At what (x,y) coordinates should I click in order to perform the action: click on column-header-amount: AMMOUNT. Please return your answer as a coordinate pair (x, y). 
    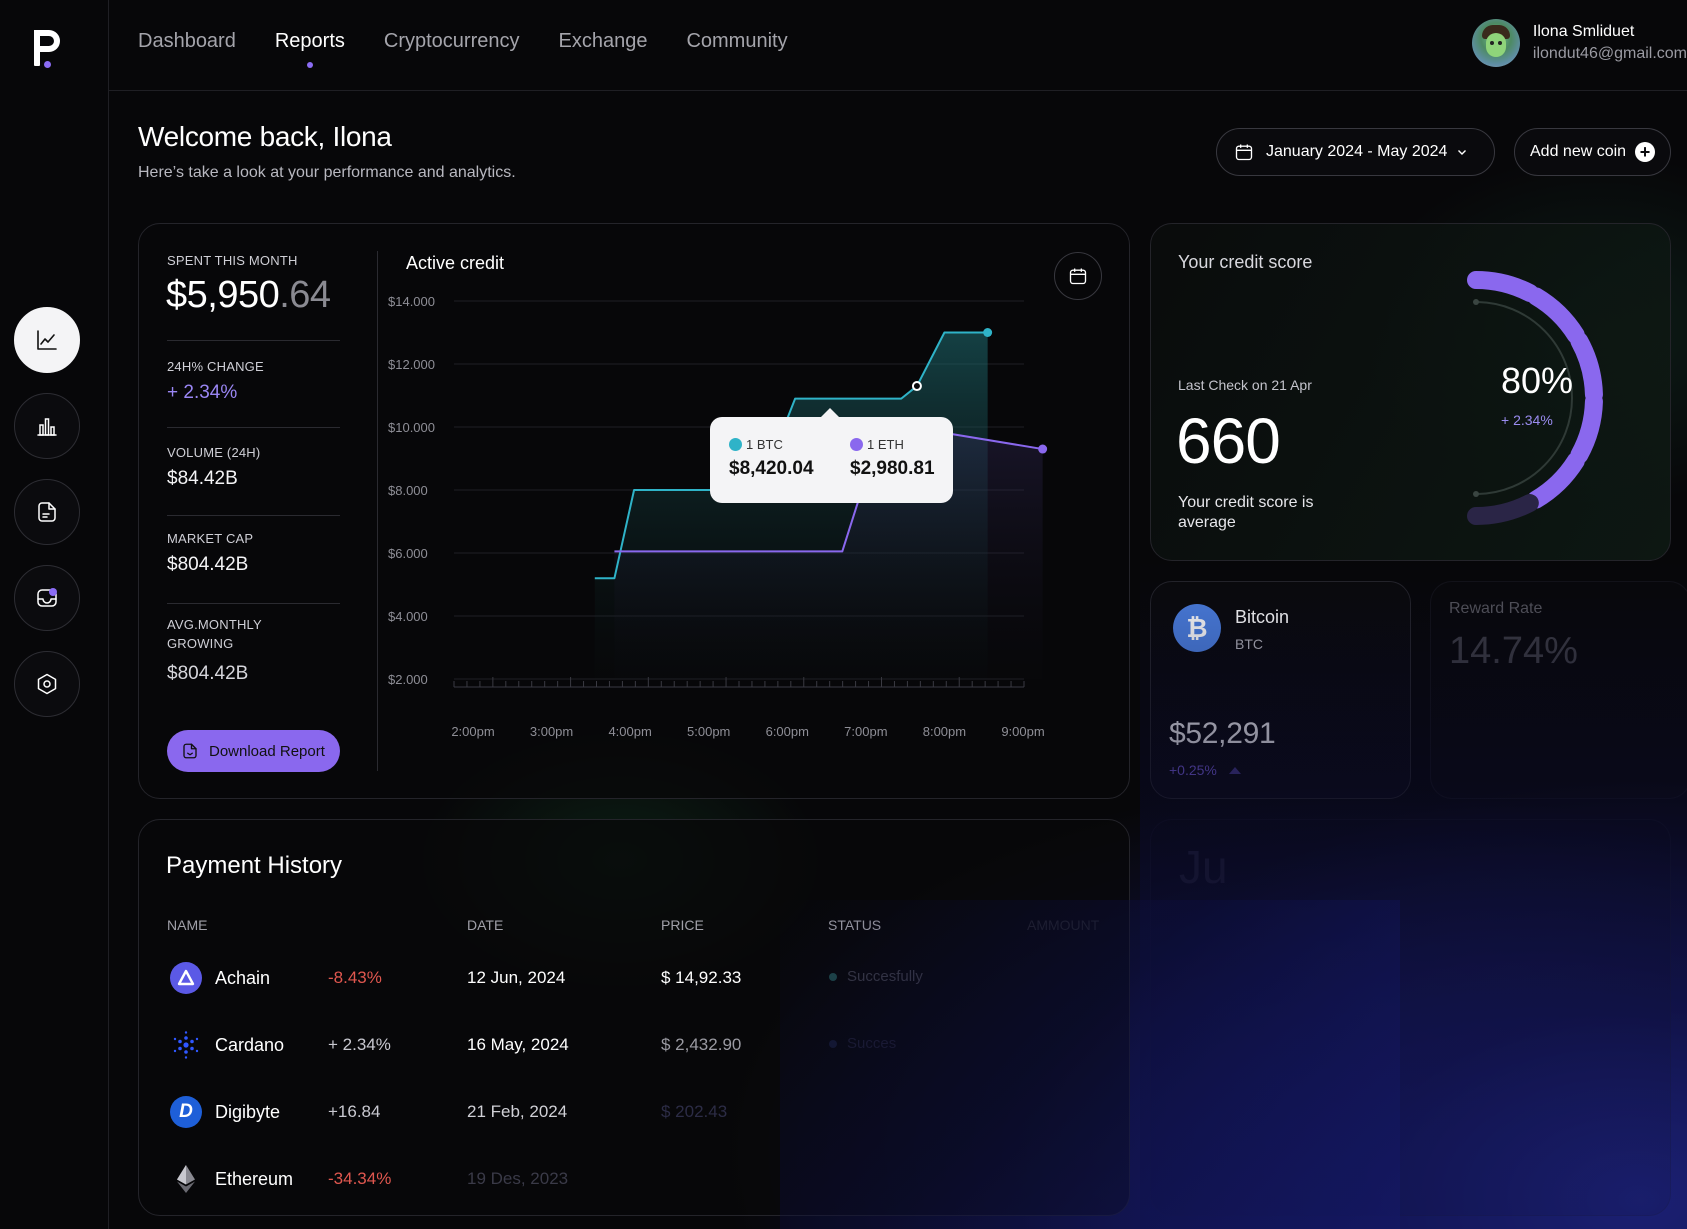
    Looking at the image, I should click on (1063, 925).